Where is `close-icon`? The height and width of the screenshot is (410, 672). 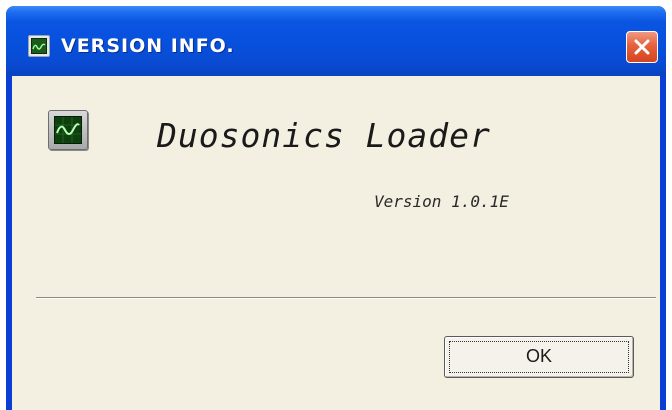 close-icon is located at coordinates (642, 47).